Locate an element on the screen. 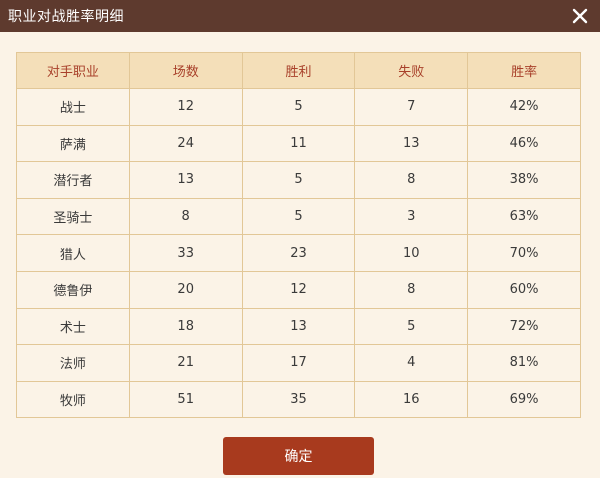 The height and width of the screenshot is (478, 600). cell-losses: 7 is located at coordinates (411, 107).